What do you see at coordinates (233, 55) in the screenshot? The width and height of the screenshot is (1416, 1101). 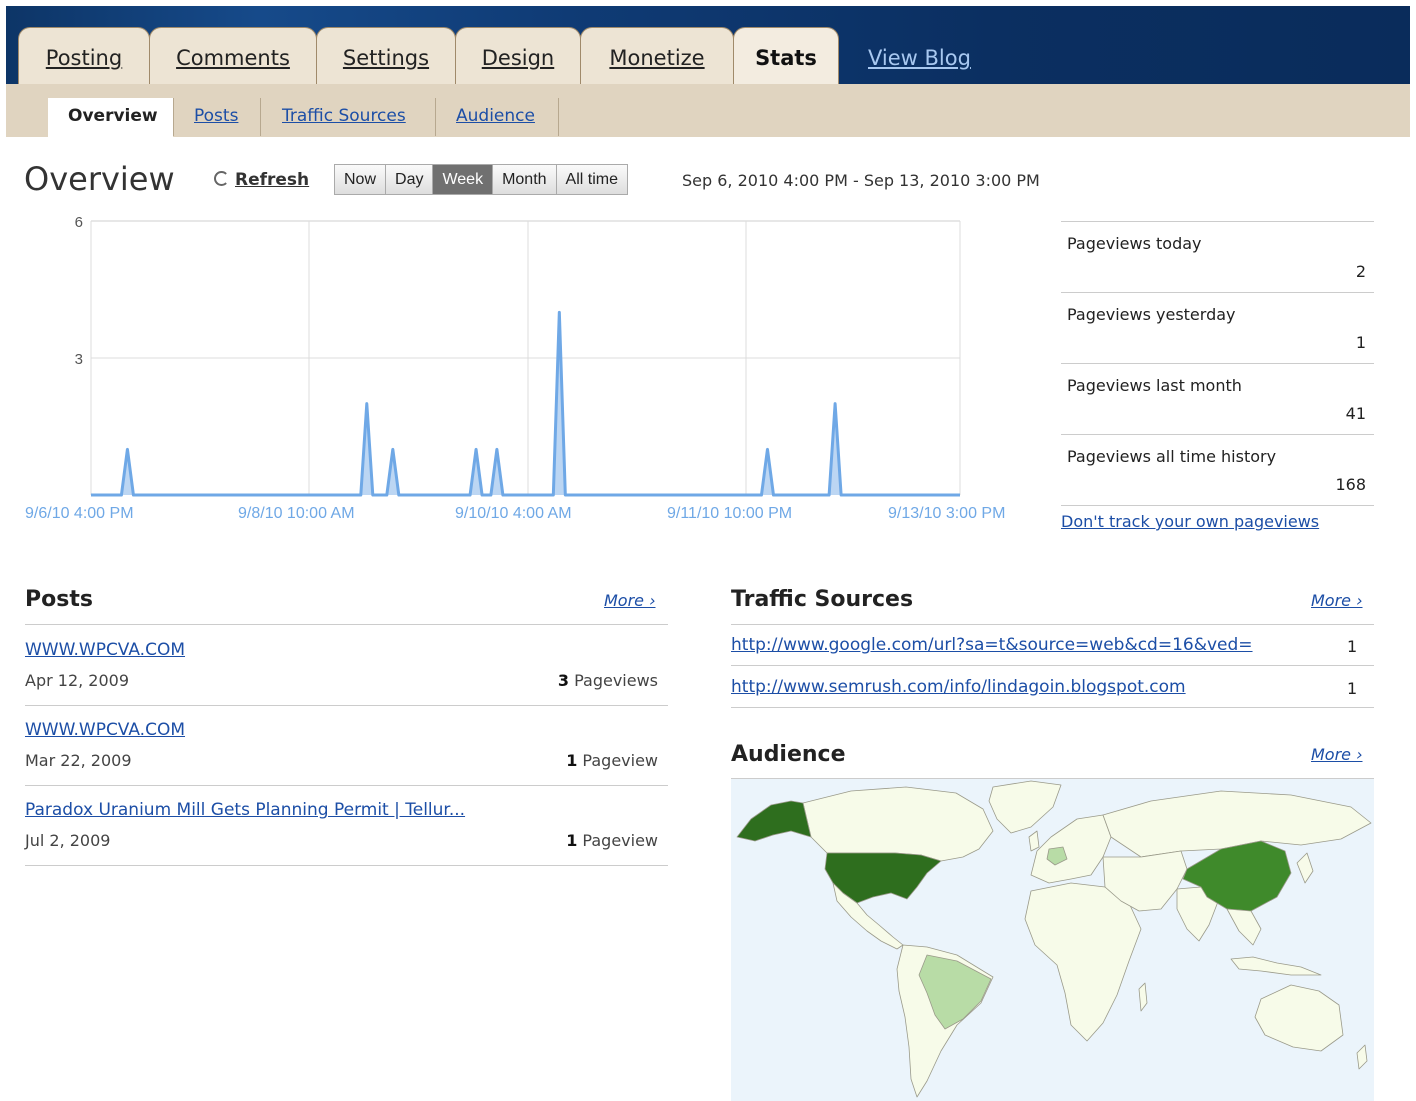 I see `tab-comments: Comments` at bounding box center [233, 55].